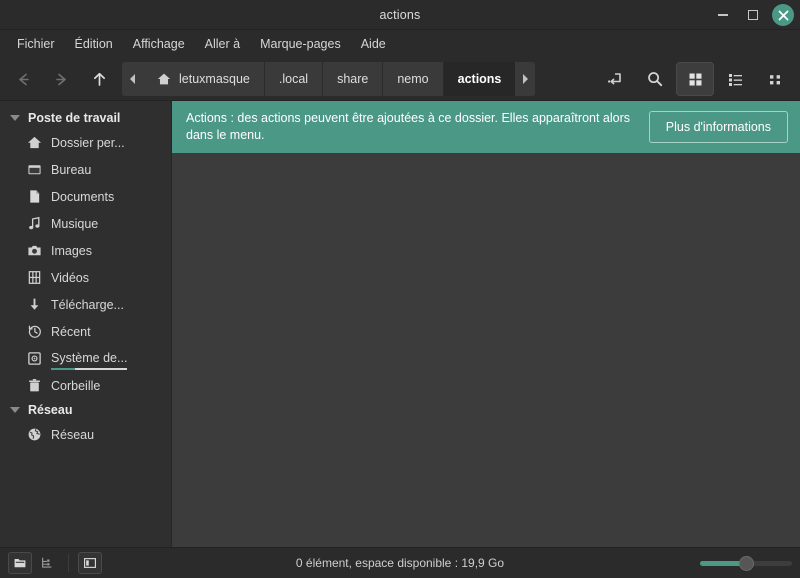 The height and width of the screenshot is (578, 800). What do you see at coordinates (718, 126) in the screenshot?
I see `more-information-button: Plus d'informations` at bounding box center [718, 126].